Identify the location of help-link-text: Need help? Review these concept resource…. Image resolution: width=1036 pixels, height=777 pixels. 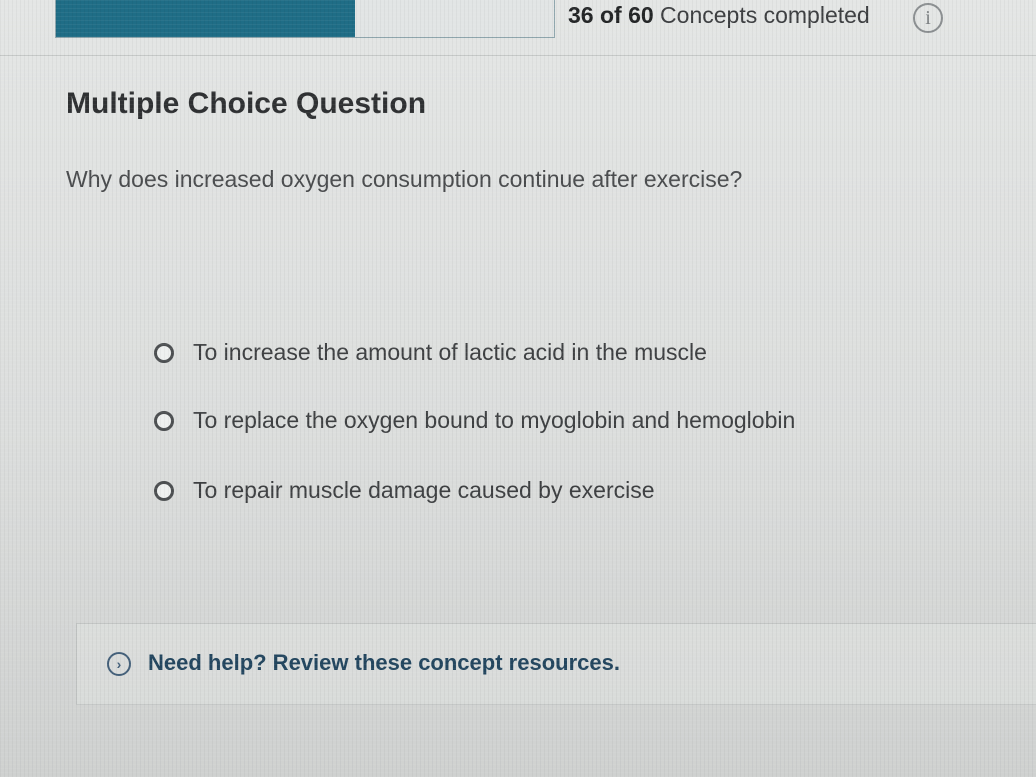
(384, 663).